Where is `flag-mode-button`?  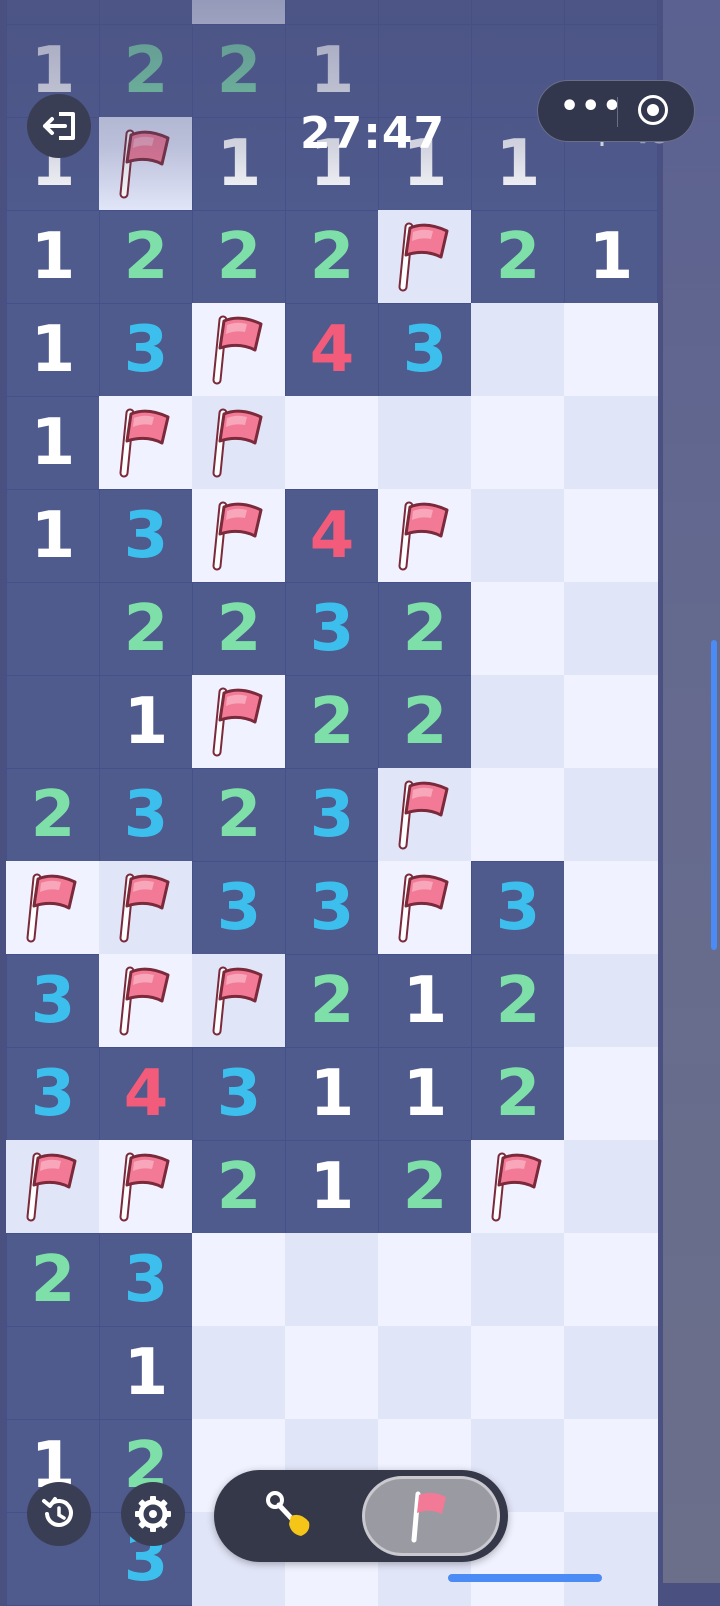
flag-mode-button is located at coordinates (431, 1516).